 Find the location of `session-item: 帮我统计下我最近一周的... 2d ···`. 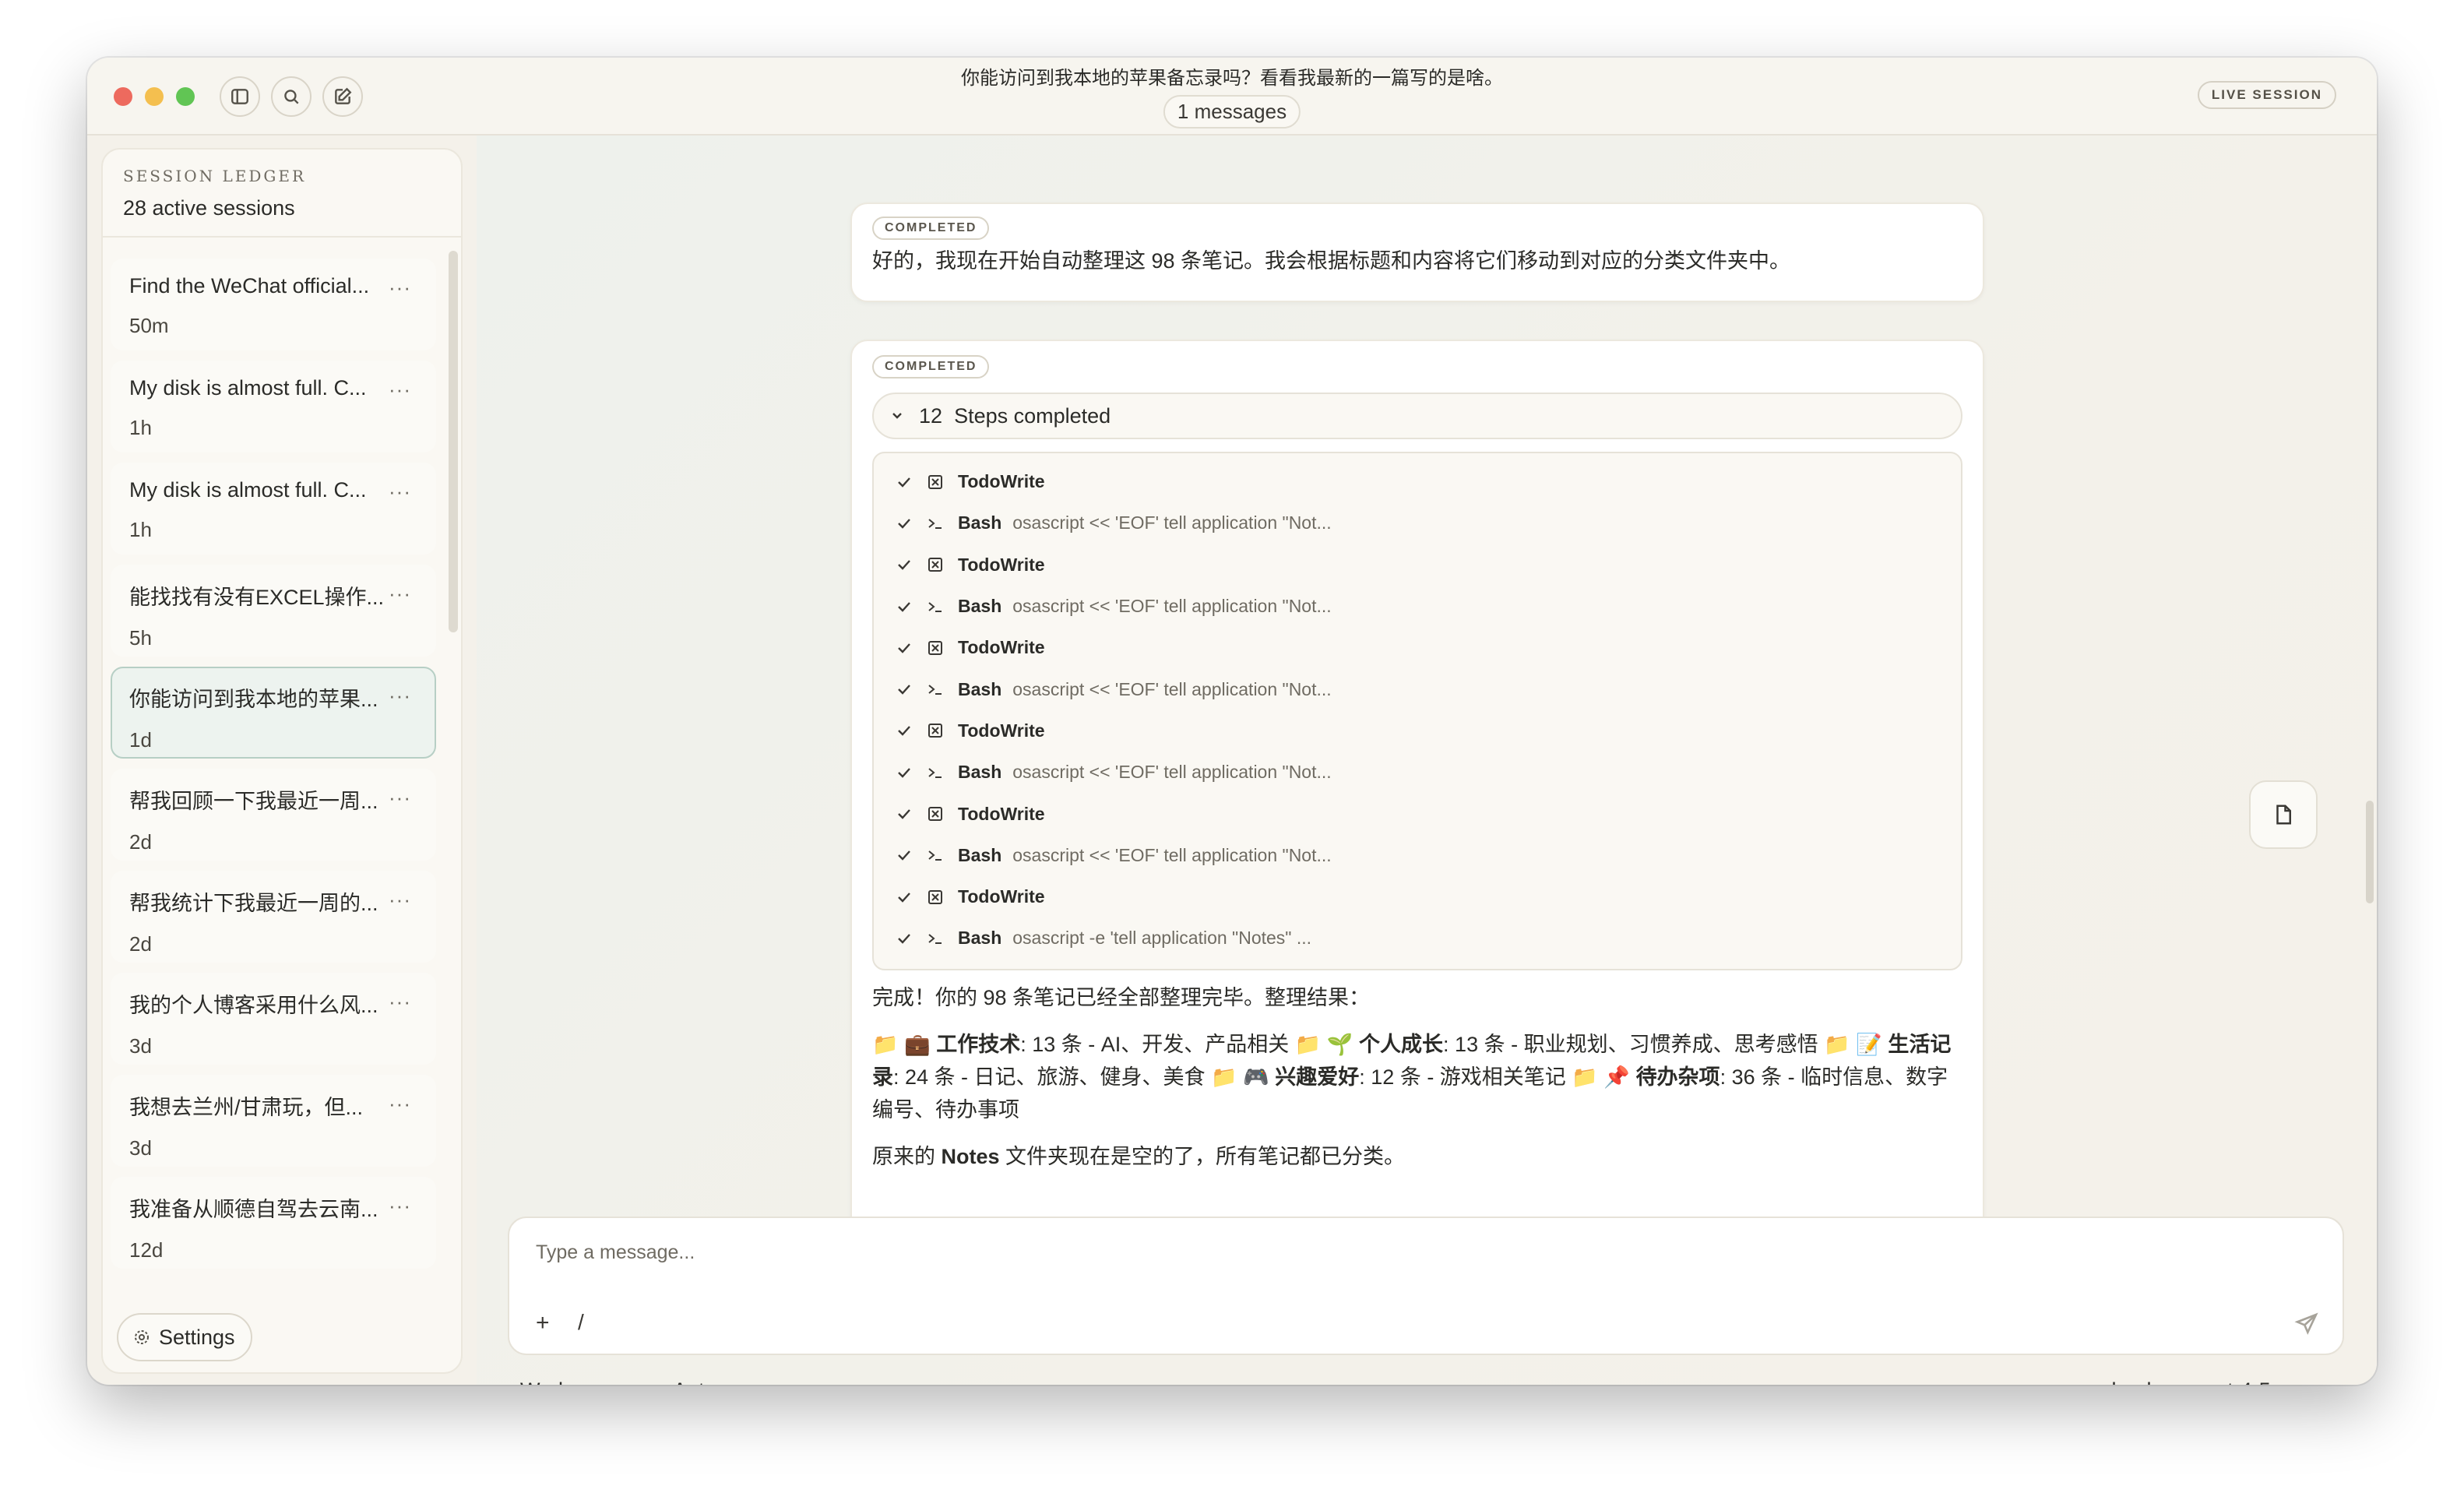

session-item: 帮我统计下我最近一周的... 2d ··· is located at coordinates (274, 917).